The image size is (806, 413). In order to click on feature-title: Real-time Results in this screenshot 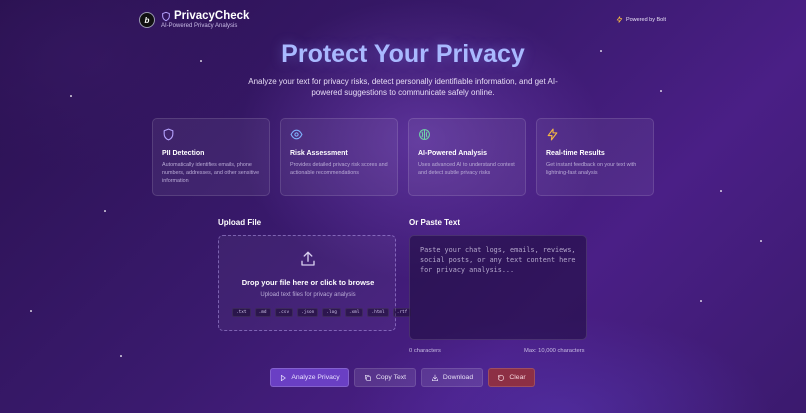, I will do `click(575, 153)`.